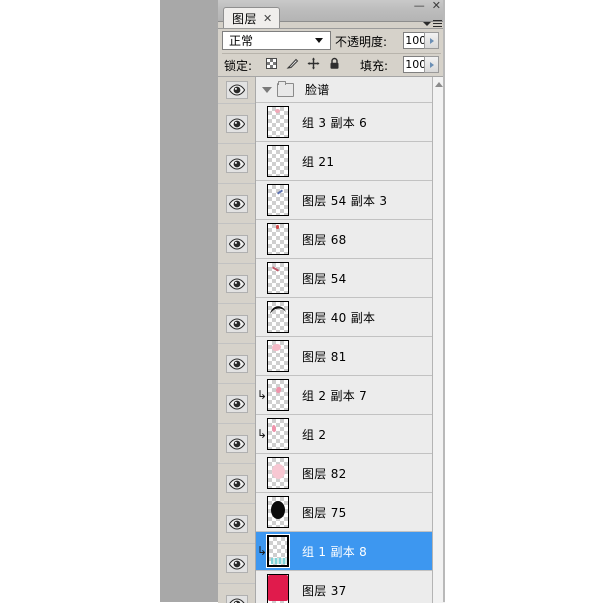  I want to click on lock-transparent-pixels-icon, so click(271, 63).